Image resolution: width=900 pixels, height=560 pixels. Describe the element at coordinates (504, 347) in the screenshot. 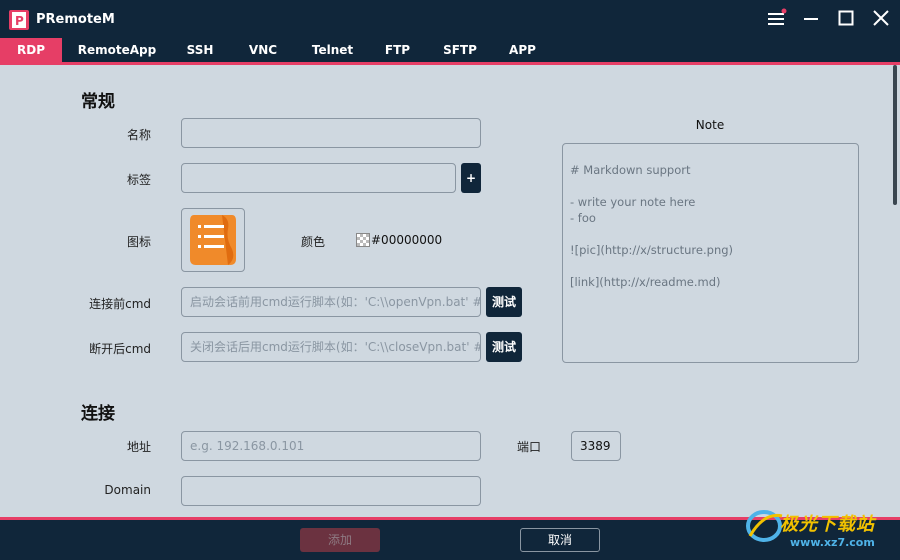

I see `post-cmd-test-button: 测试` at that location.